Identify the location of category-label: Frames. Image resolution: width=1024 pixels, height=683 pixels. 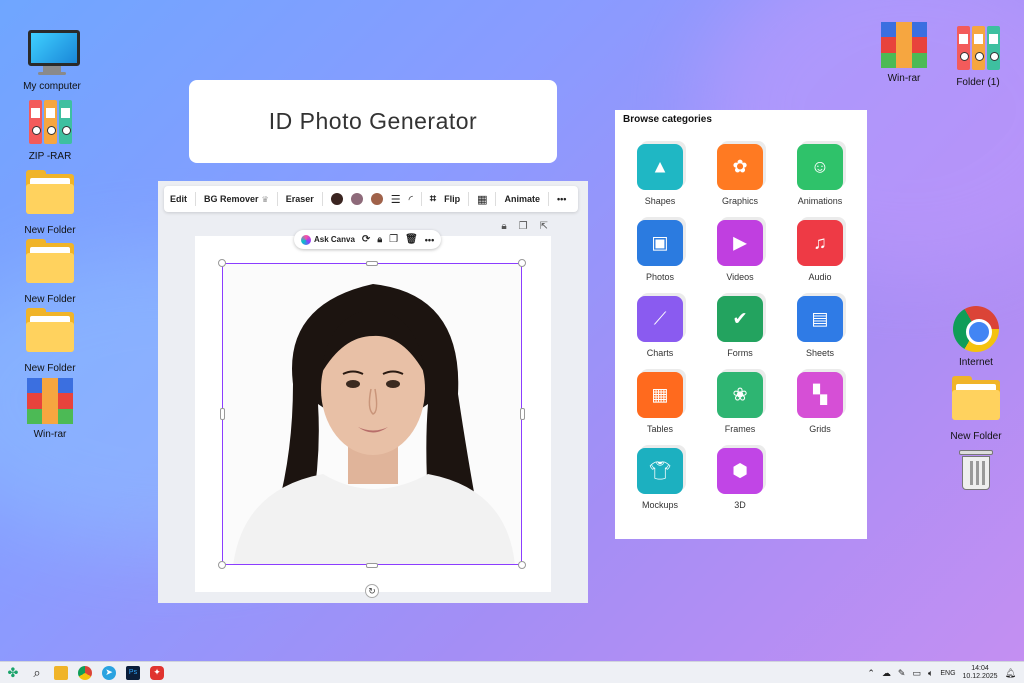
(740, 429).